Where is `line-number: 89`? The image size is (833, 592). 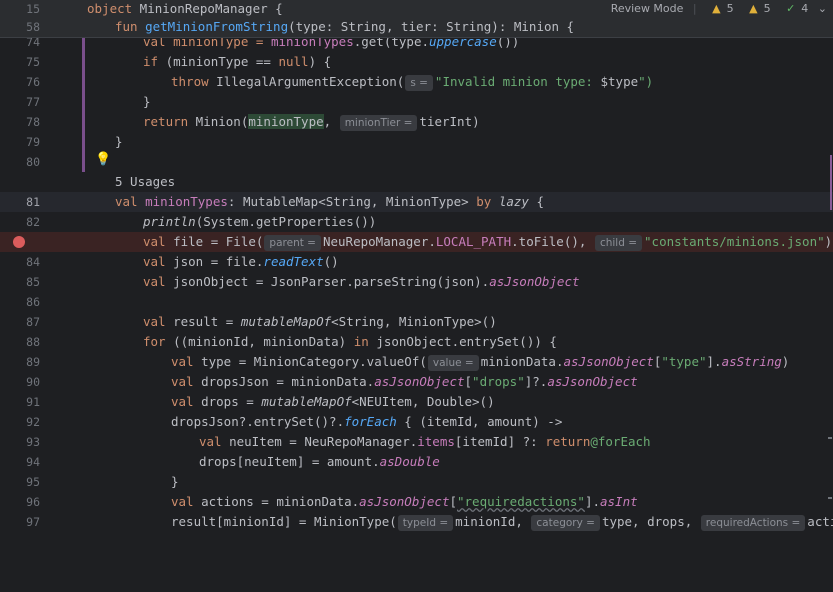 line-number: 89 is located at coordinates (33, 362).